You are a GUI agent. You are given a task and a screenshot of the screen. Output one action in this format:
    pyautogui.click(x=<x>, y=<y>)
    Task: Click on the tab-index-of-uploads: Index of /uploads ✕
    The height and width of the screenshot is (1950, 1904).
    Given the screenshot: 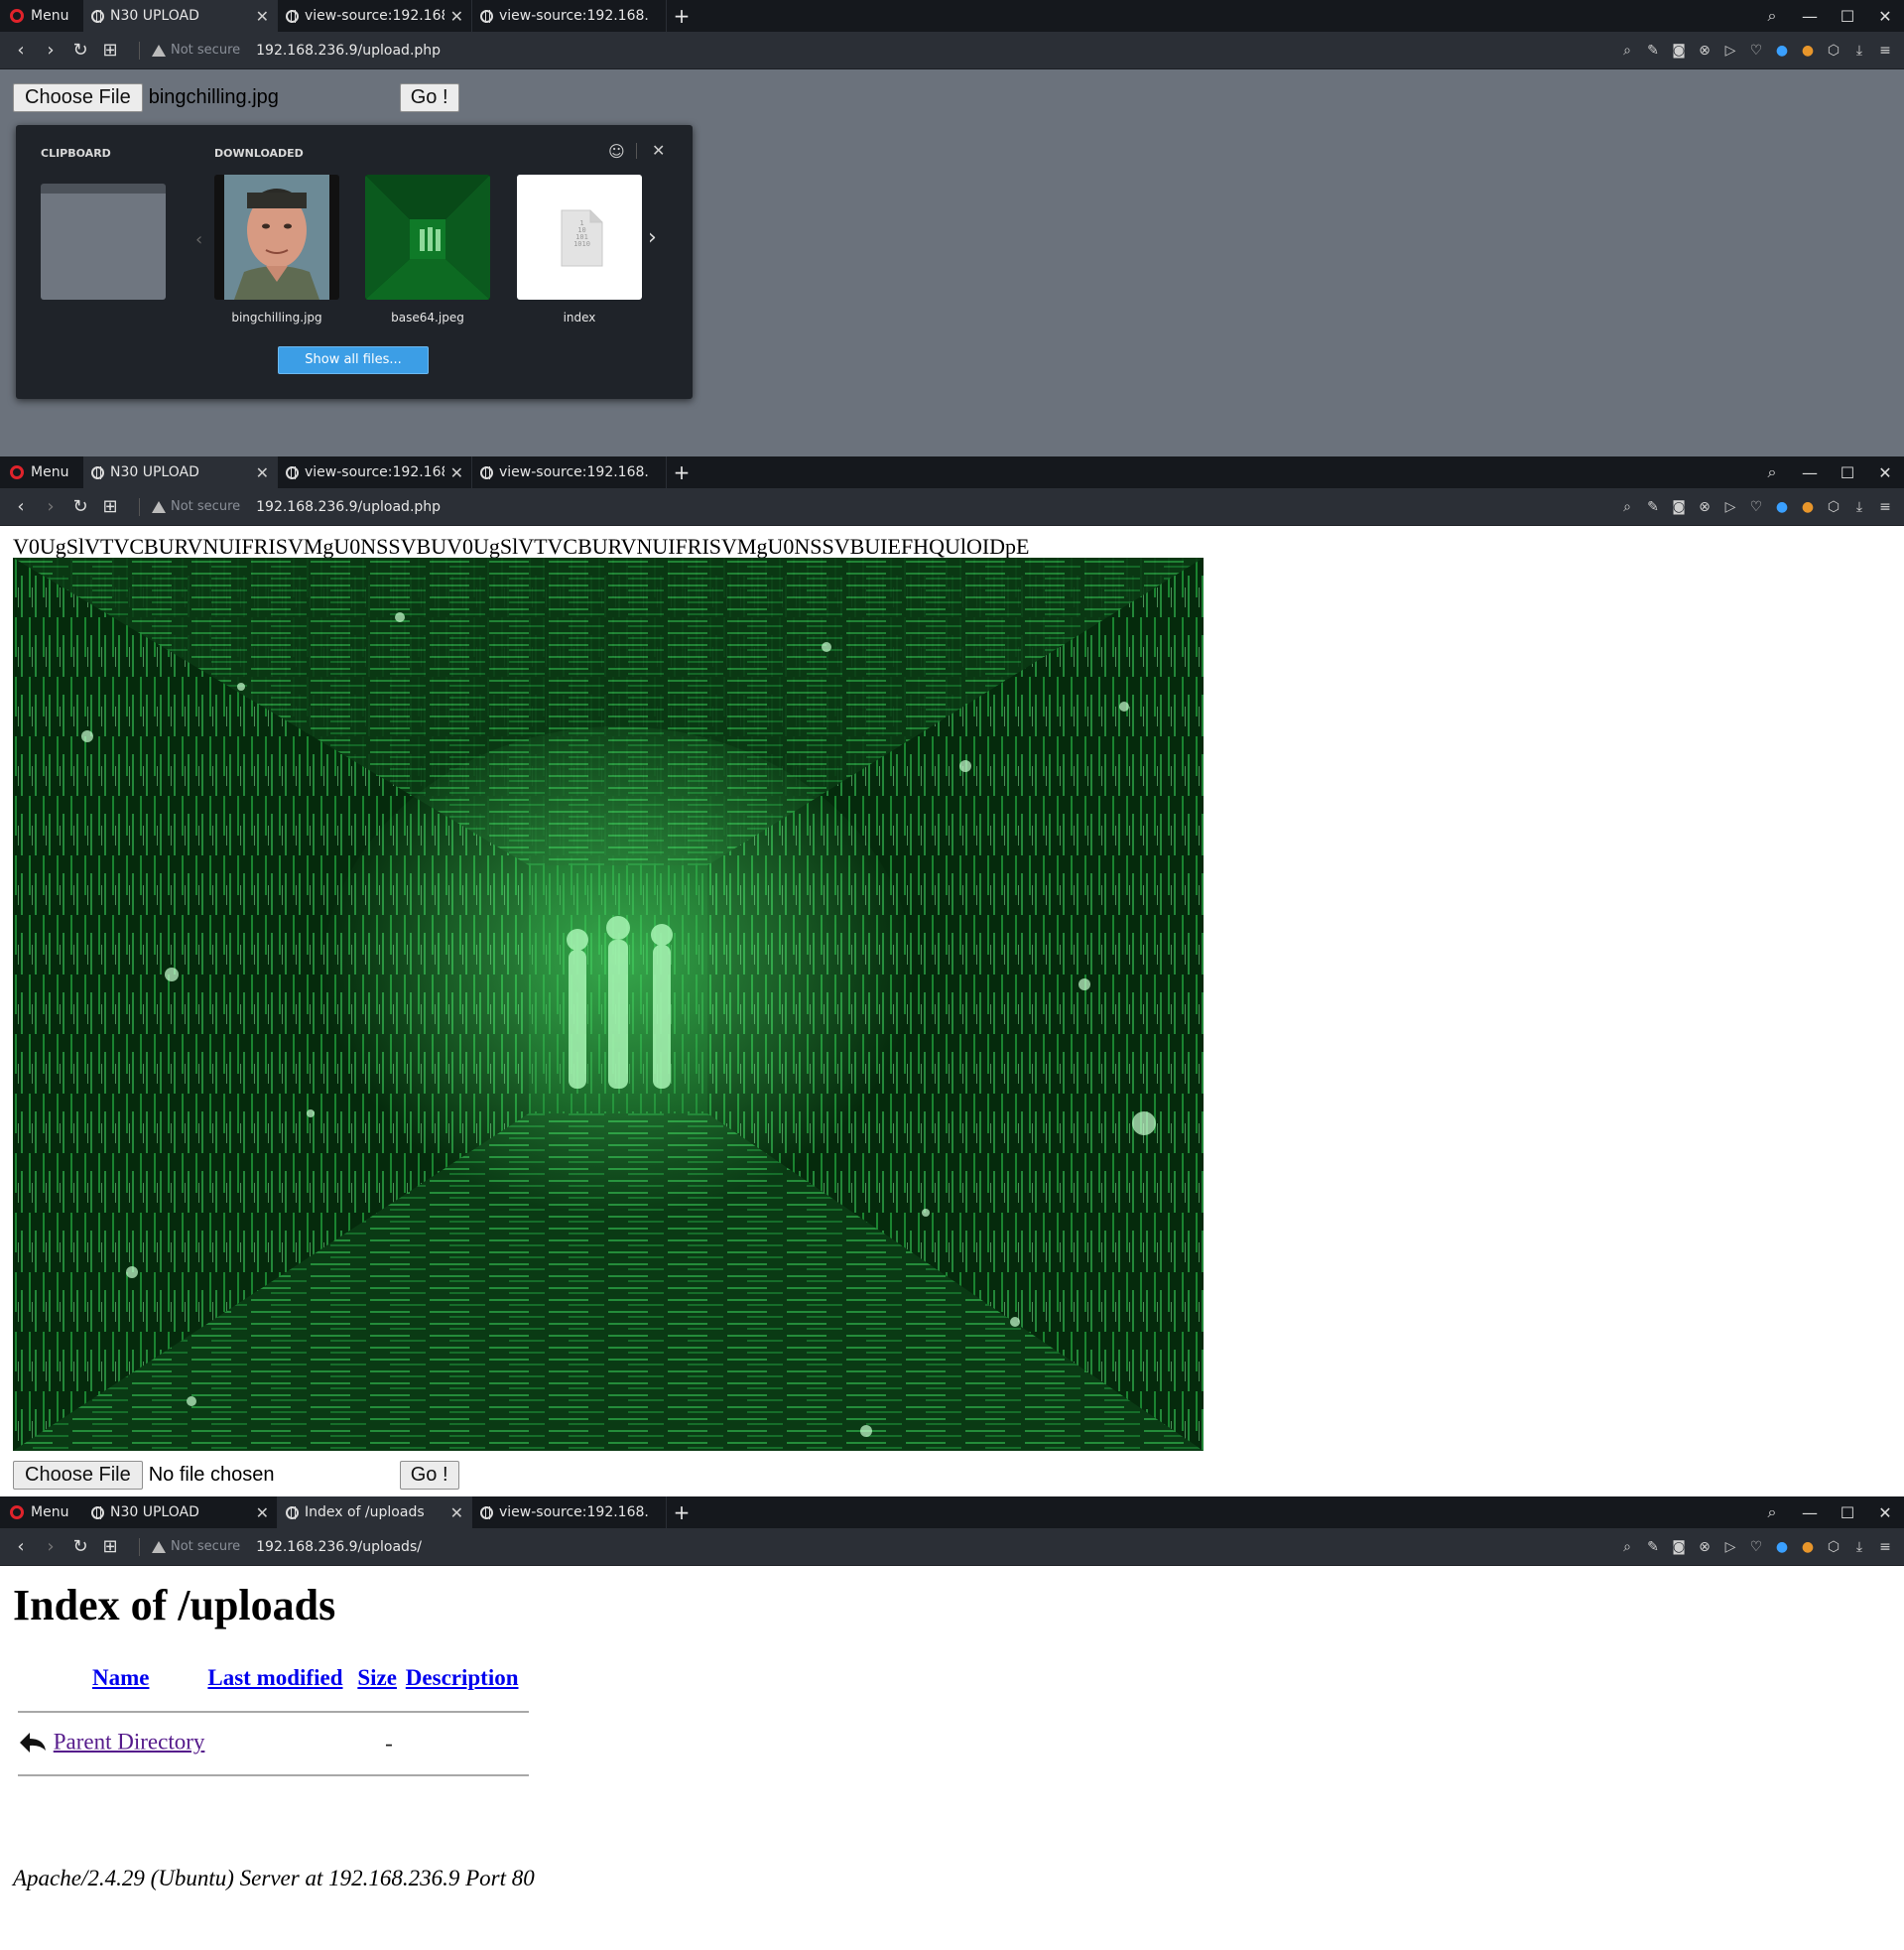 What is the action you would take?
    pyautogui.click(x=375, y=1512)
    